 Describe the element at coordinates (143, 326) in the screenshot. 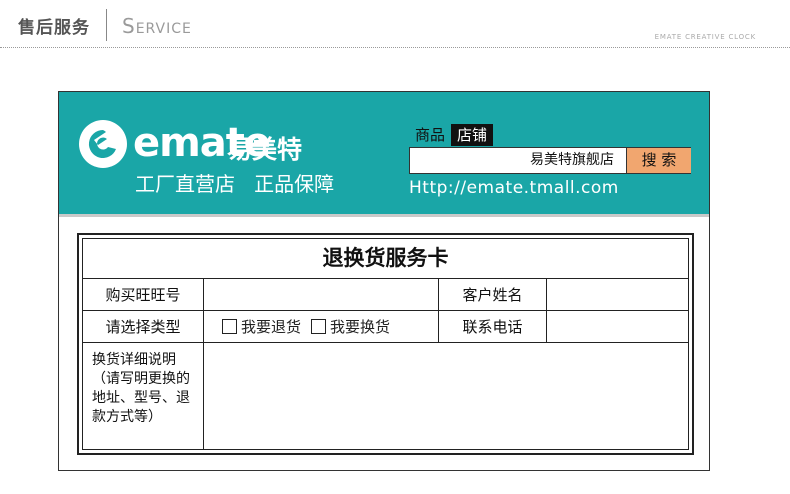

I see `type-label: 请选择类型` at that location.